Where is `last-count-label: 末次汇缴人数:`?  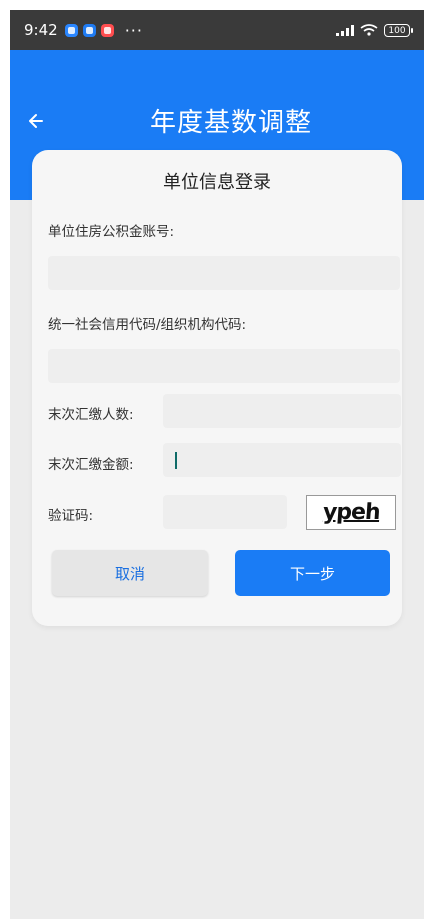 last-count-label: 末次汇缴人数: is located at coordinates (91, 415).